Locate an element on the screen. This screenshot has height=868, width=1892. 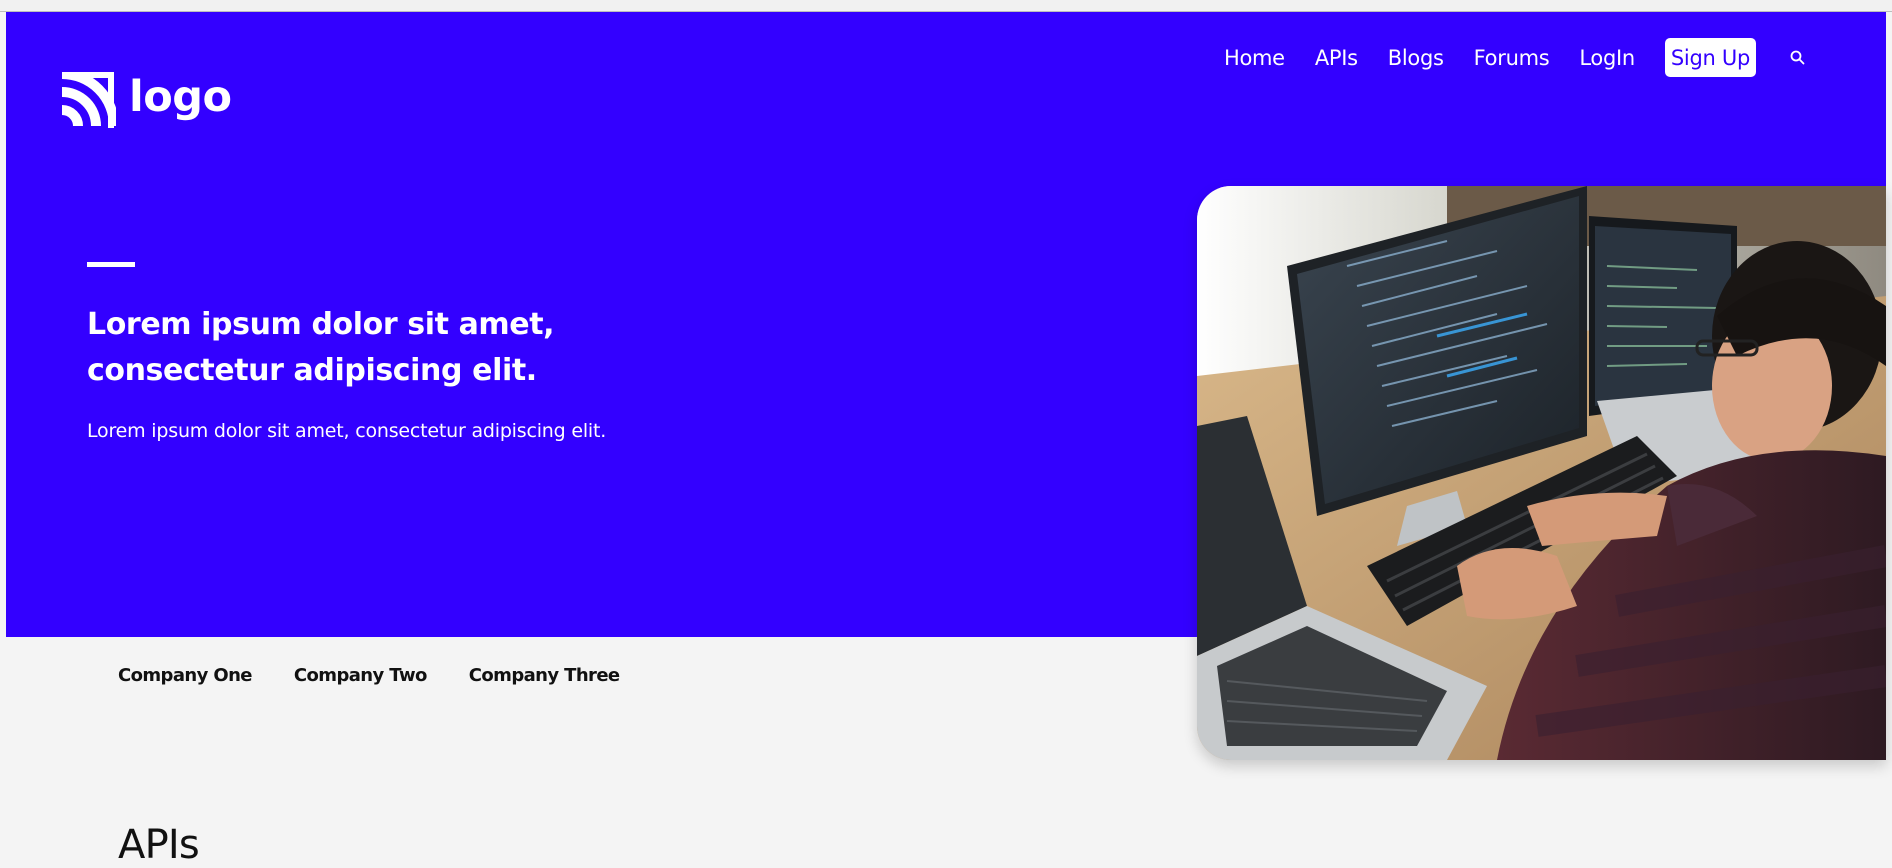
company-three-label: Company Three is located at coordinates (544, 675).